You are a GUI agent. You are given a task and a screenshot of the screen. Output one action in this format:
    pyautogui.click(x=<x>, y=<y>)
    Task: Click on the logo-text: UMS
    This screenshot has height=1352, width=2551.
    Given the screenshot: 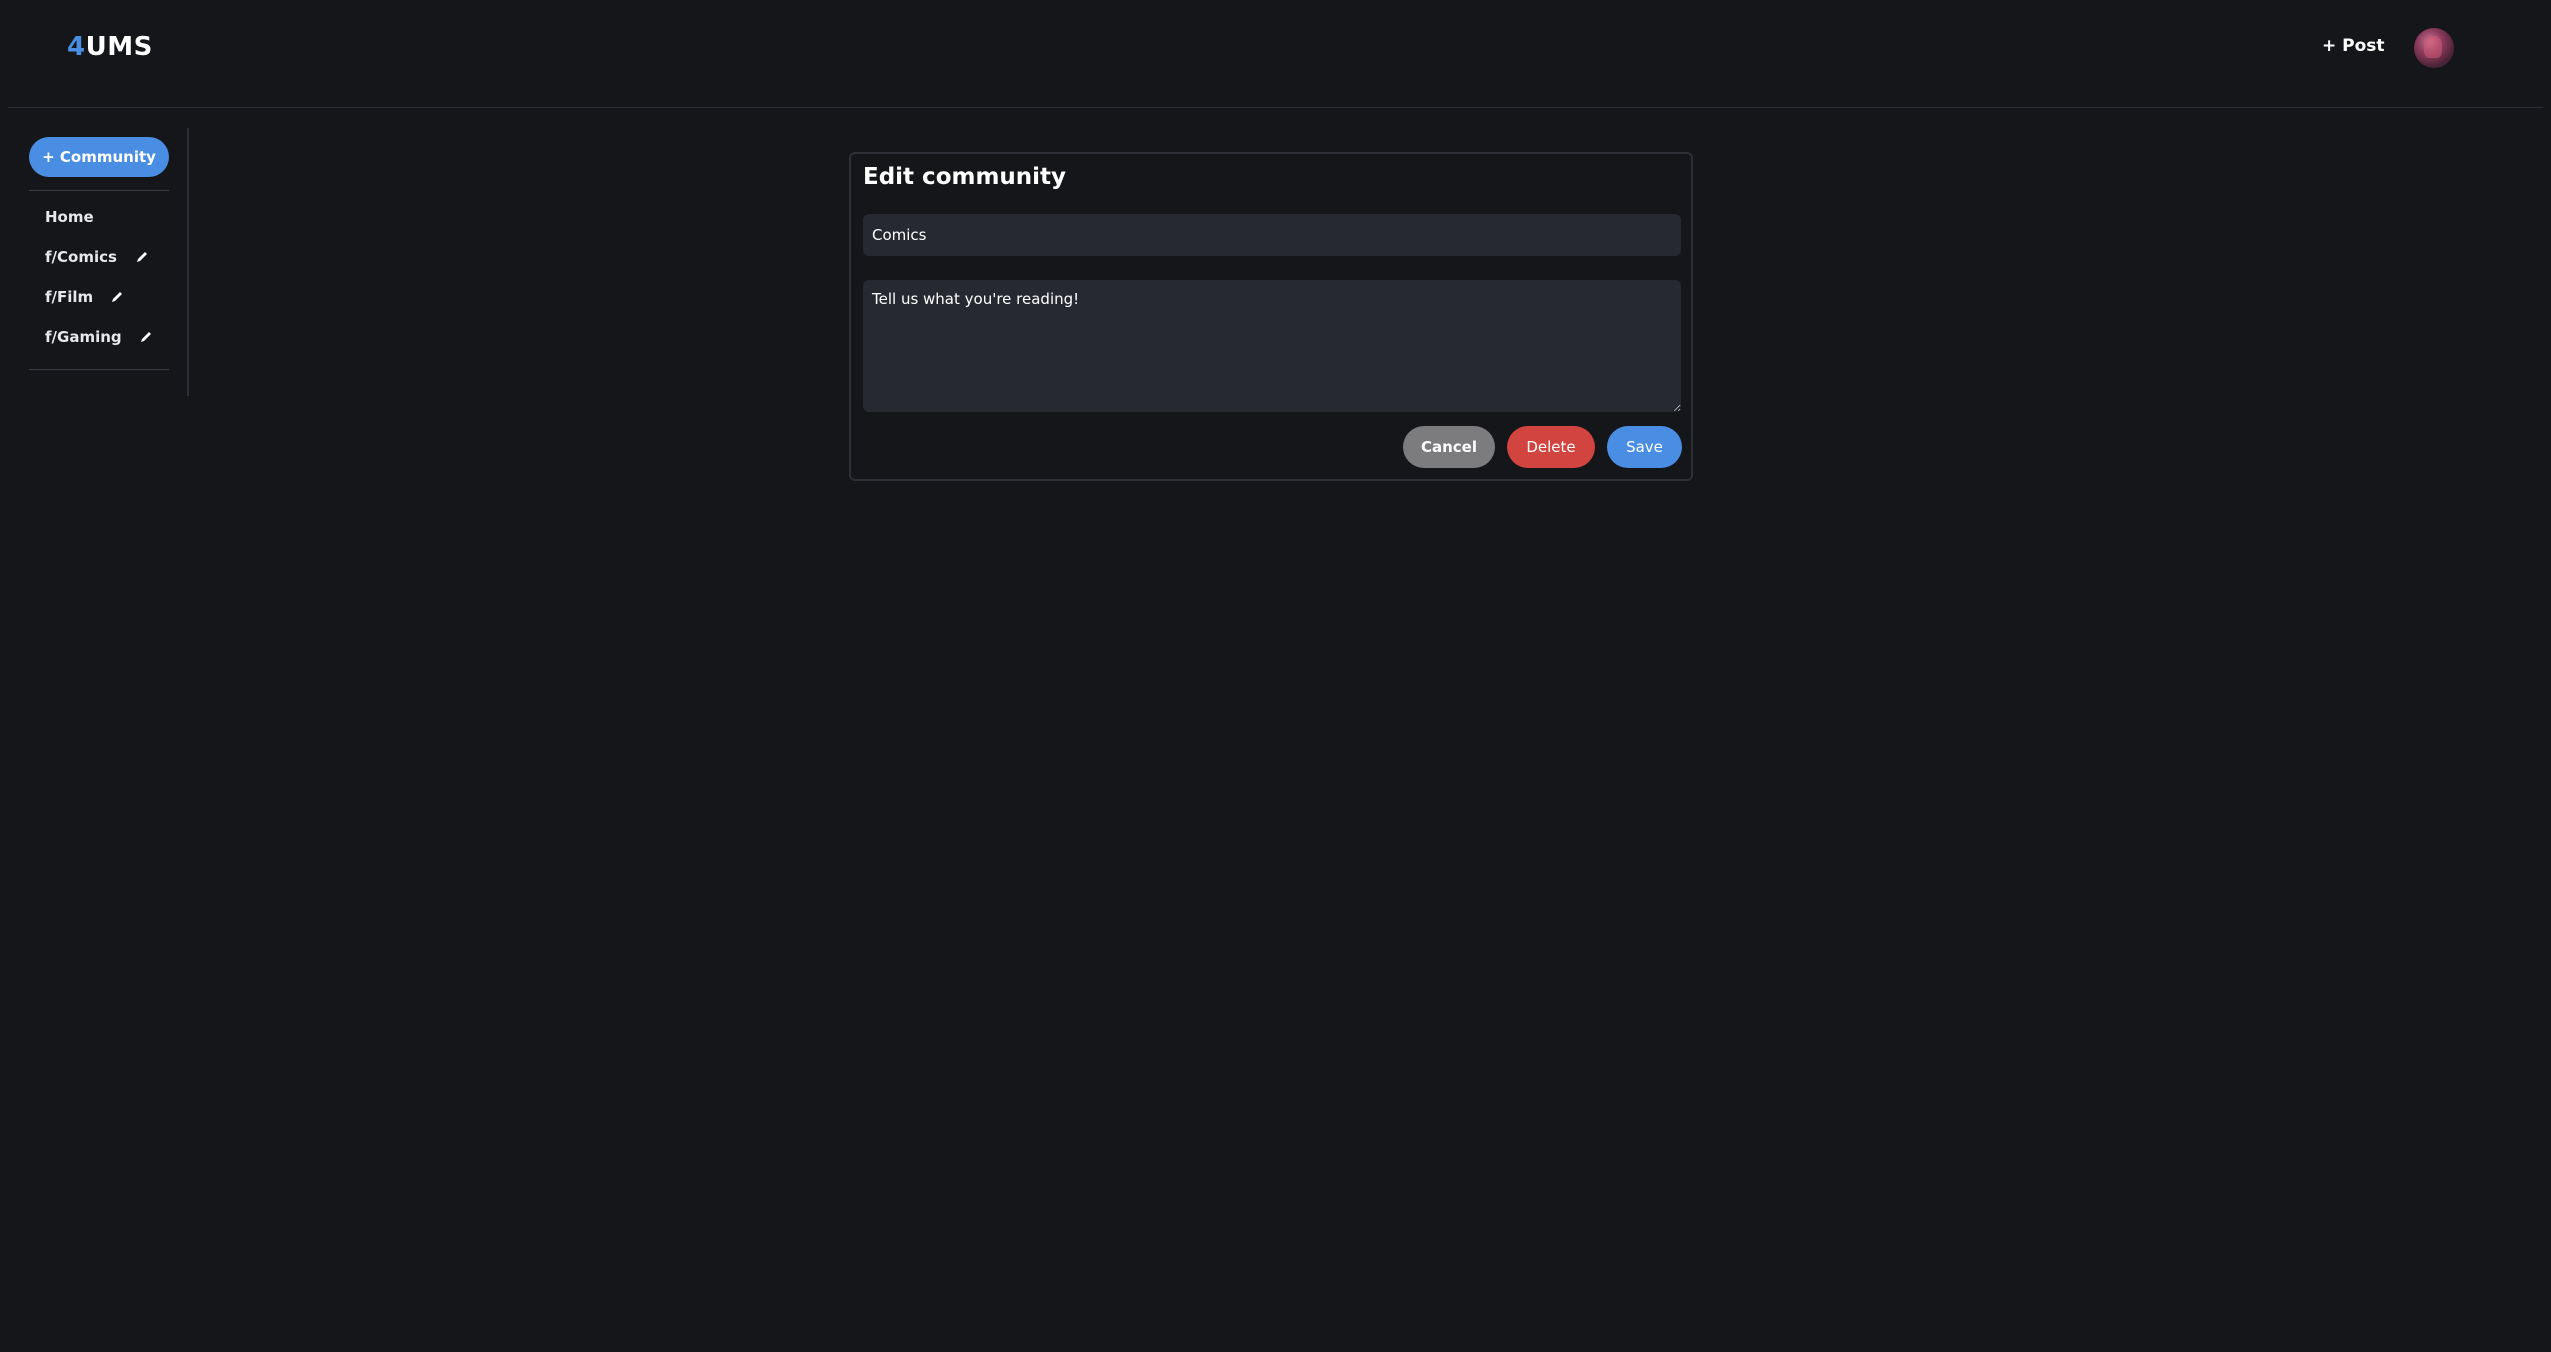 What is the action you would take?
    pyautogui.click(x=119, y=47)
    